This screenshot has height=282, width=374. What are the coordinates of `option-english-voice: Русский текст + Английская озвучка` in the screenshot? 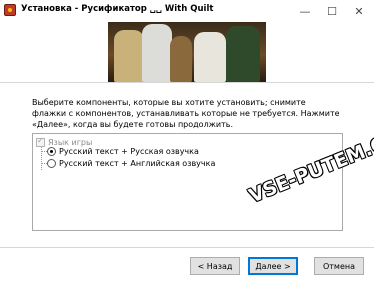 It's located at (131, 163).